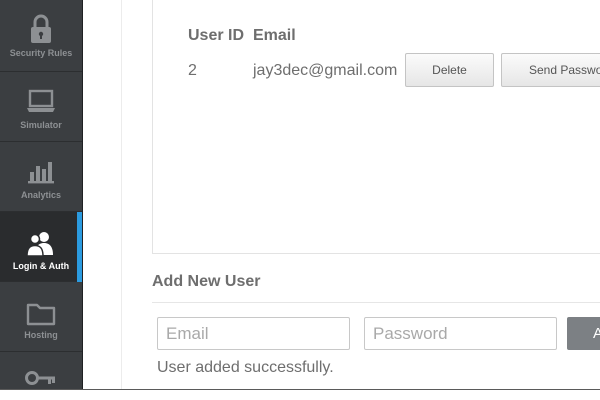 The height and width of the screenshot is (400, 600). Describe the element at coordinates (460, 333) in the screenshot. I see `password-field` at that location.